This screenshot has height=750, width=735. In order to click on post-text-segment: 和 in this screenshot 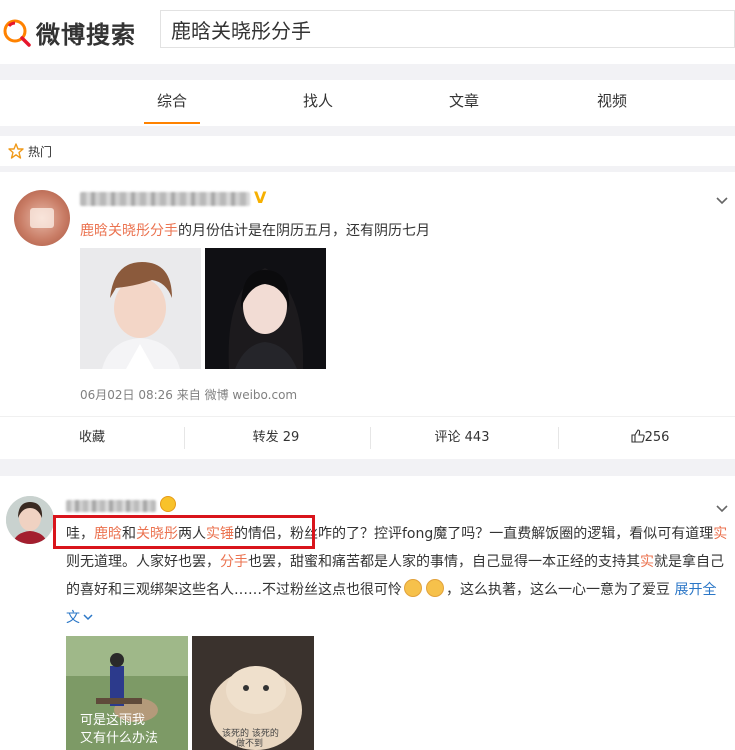, I will do `click(129, 534)`.